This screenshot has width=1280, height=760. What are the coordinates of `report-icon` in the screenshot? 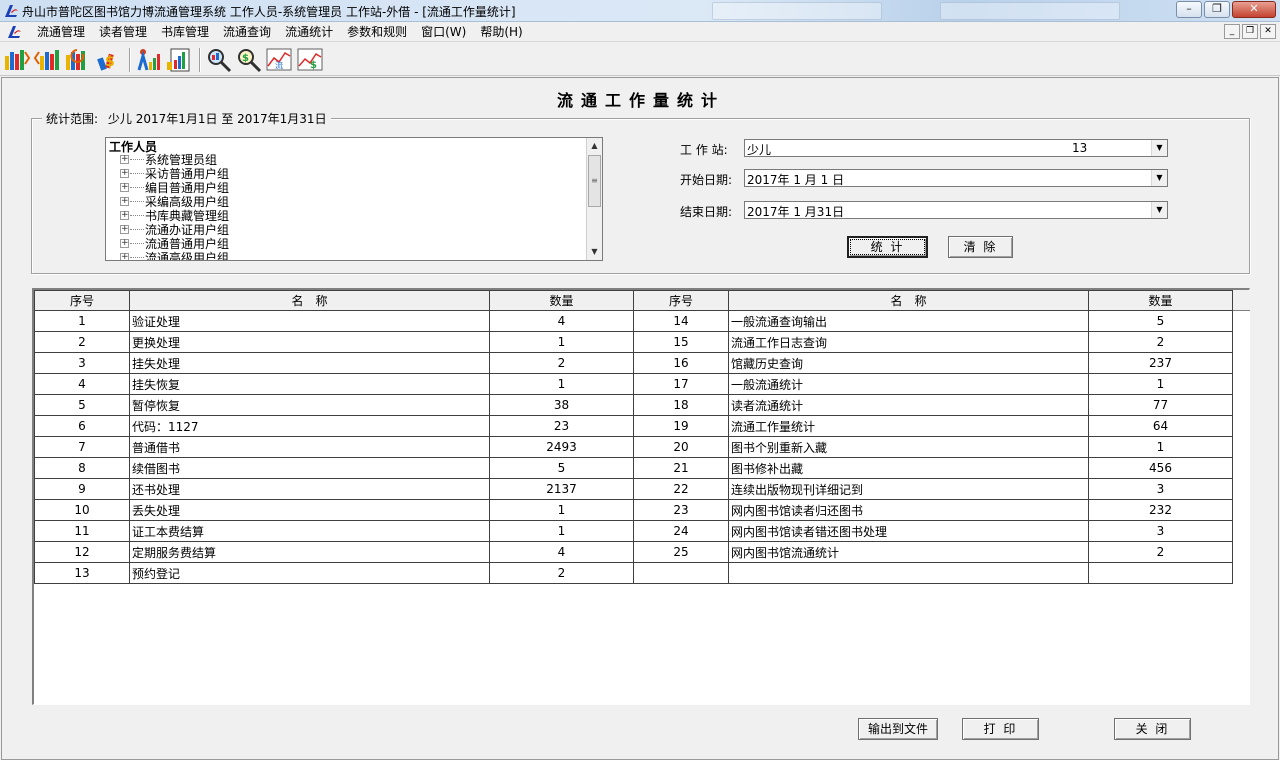 It's located at (179, 59).